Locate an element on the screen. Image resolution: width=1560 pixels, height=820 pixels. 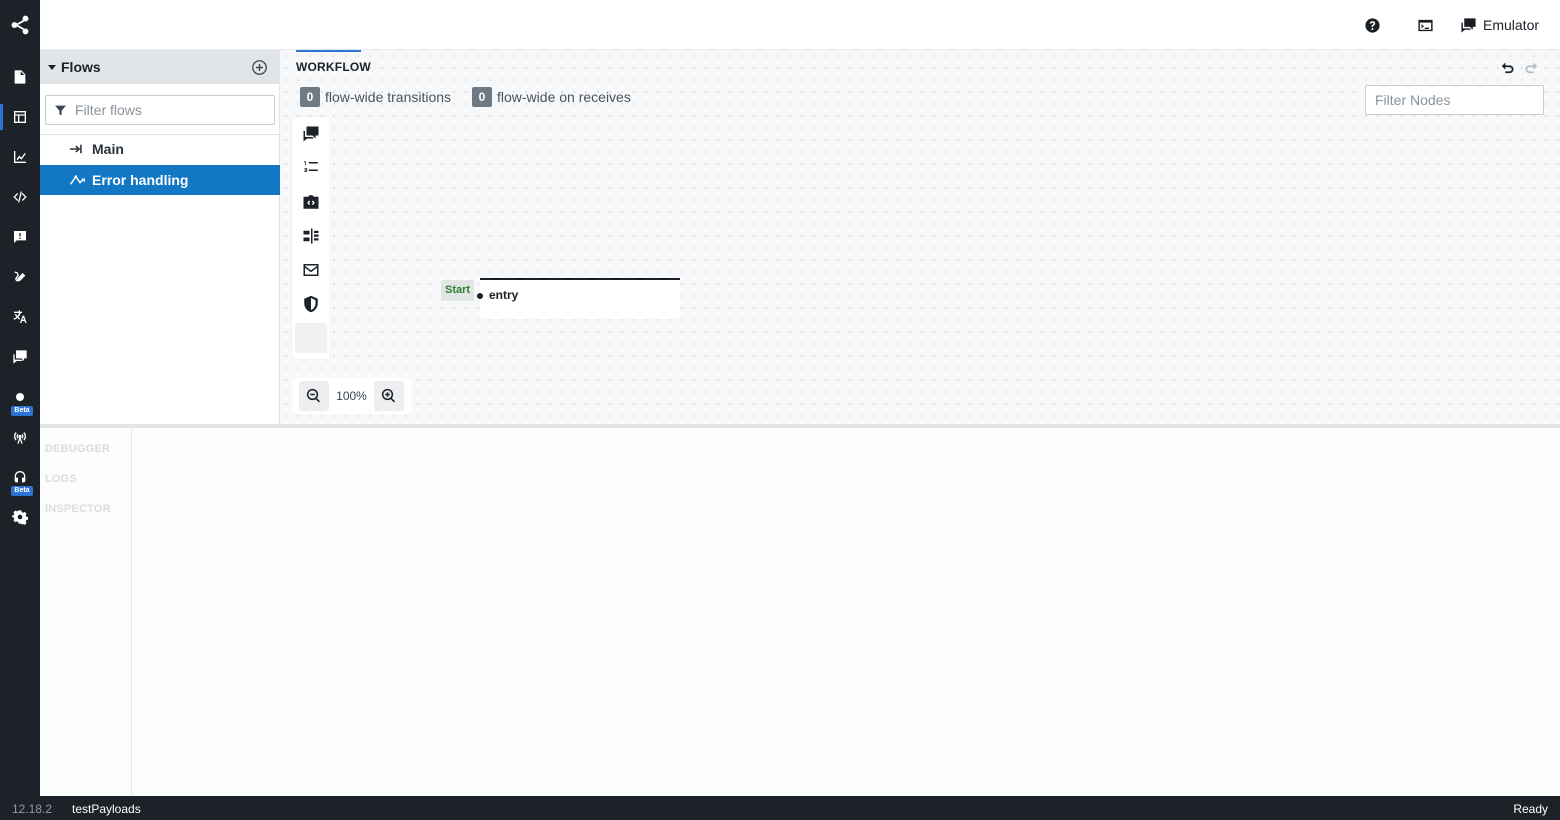
flow-item-error-handling: Error handling is located at coordinates (160, 180).